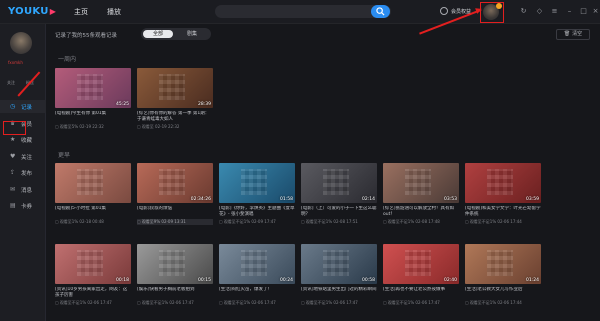 This screenshot has width=600, height=321. I want to click on video-card: 02:34:26 [电影]叔叔的烦恼 ▢观看至9% 02-09 13:31, so click(175, 194).